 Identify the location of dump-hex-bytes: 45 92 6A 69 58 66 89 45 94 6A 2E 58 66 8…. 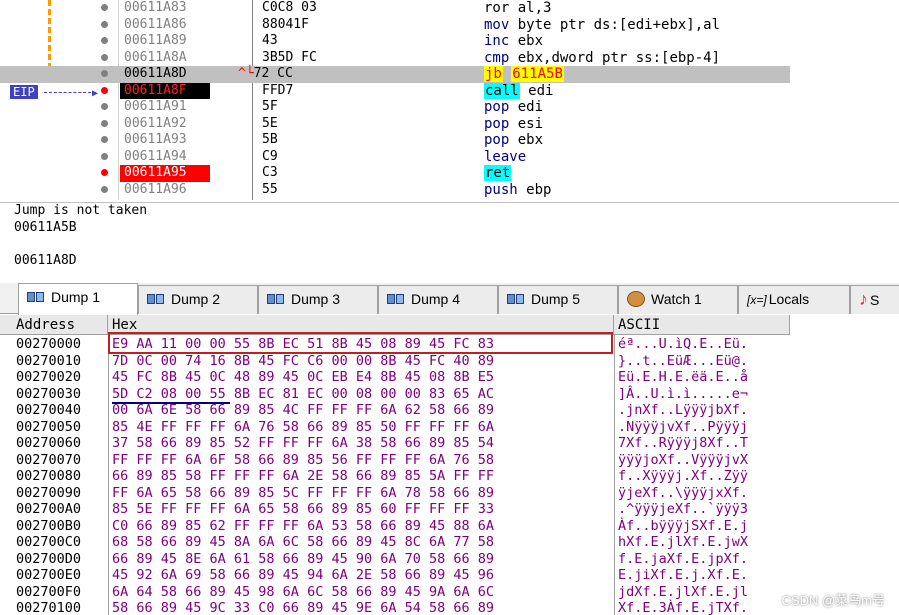
(303, 575).